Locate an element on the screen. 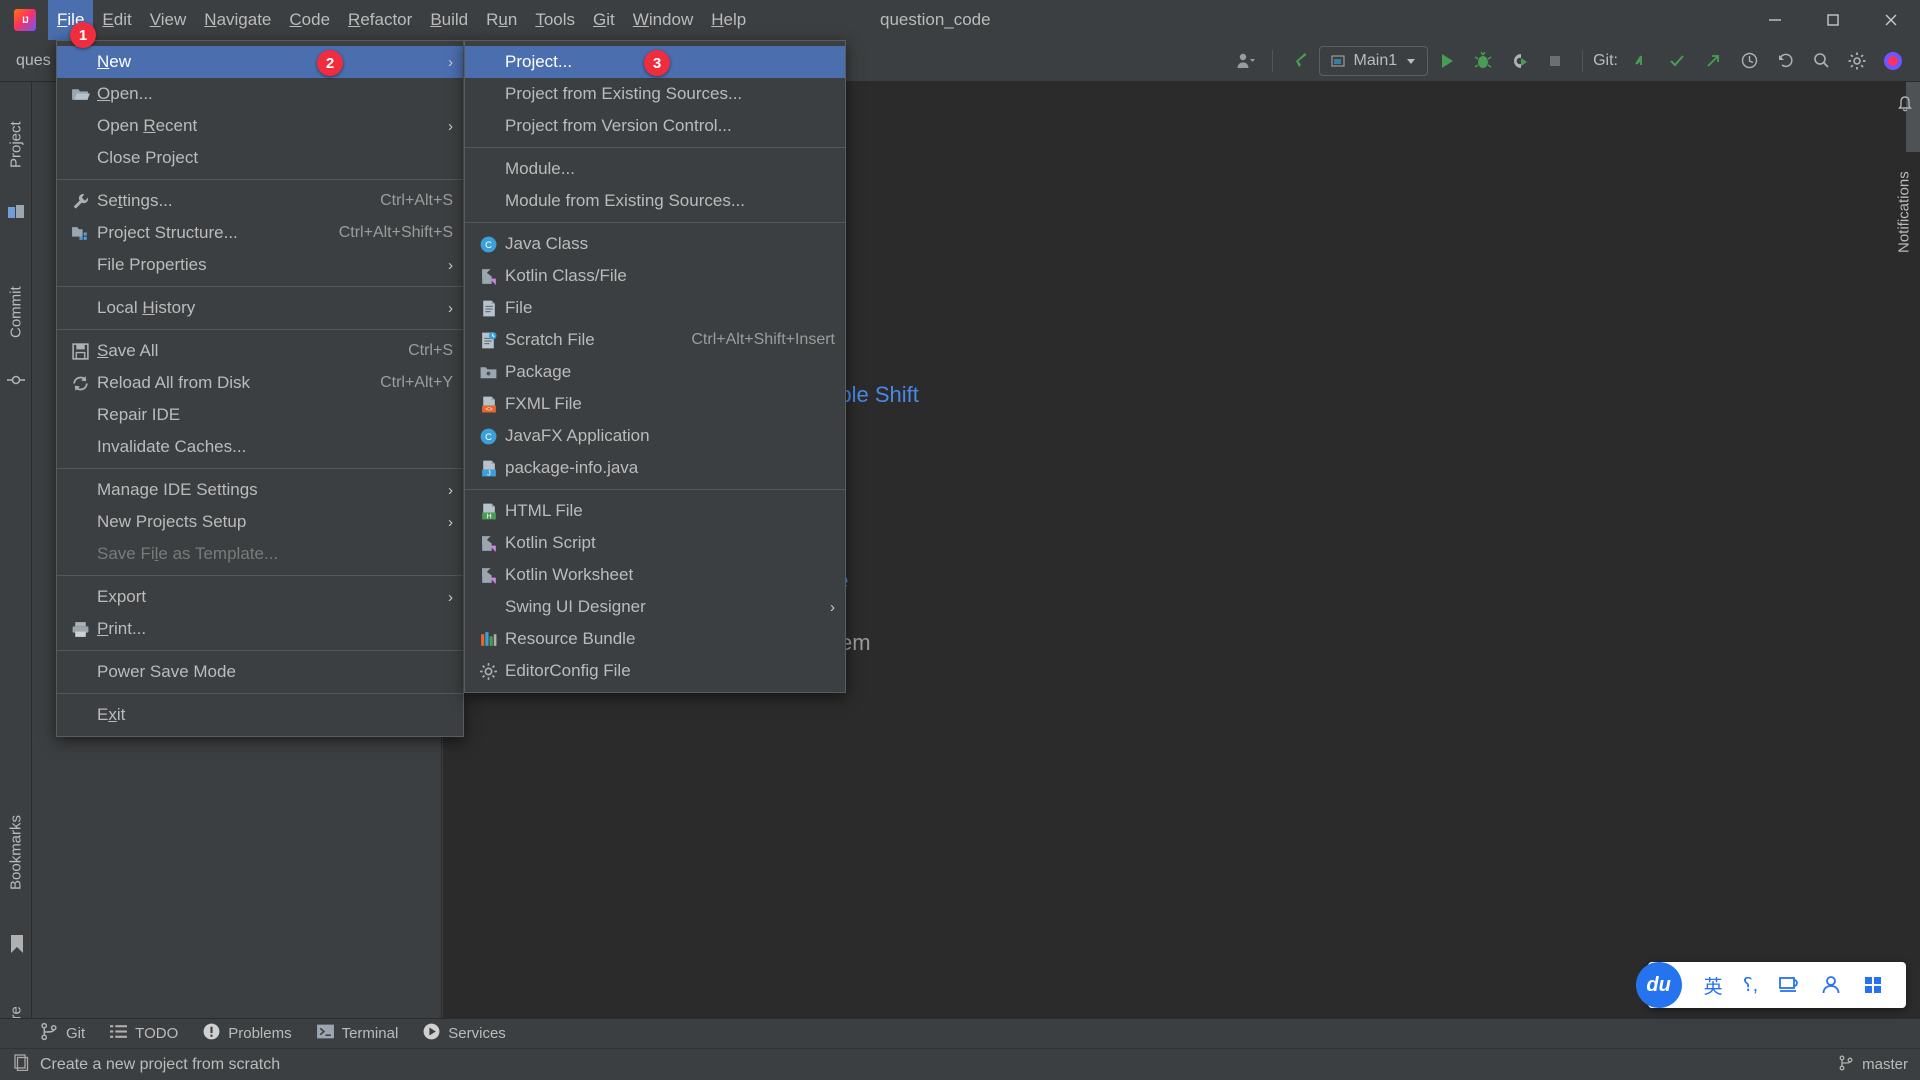  menubar-item-help: Help is located at coordinates (728, 20).